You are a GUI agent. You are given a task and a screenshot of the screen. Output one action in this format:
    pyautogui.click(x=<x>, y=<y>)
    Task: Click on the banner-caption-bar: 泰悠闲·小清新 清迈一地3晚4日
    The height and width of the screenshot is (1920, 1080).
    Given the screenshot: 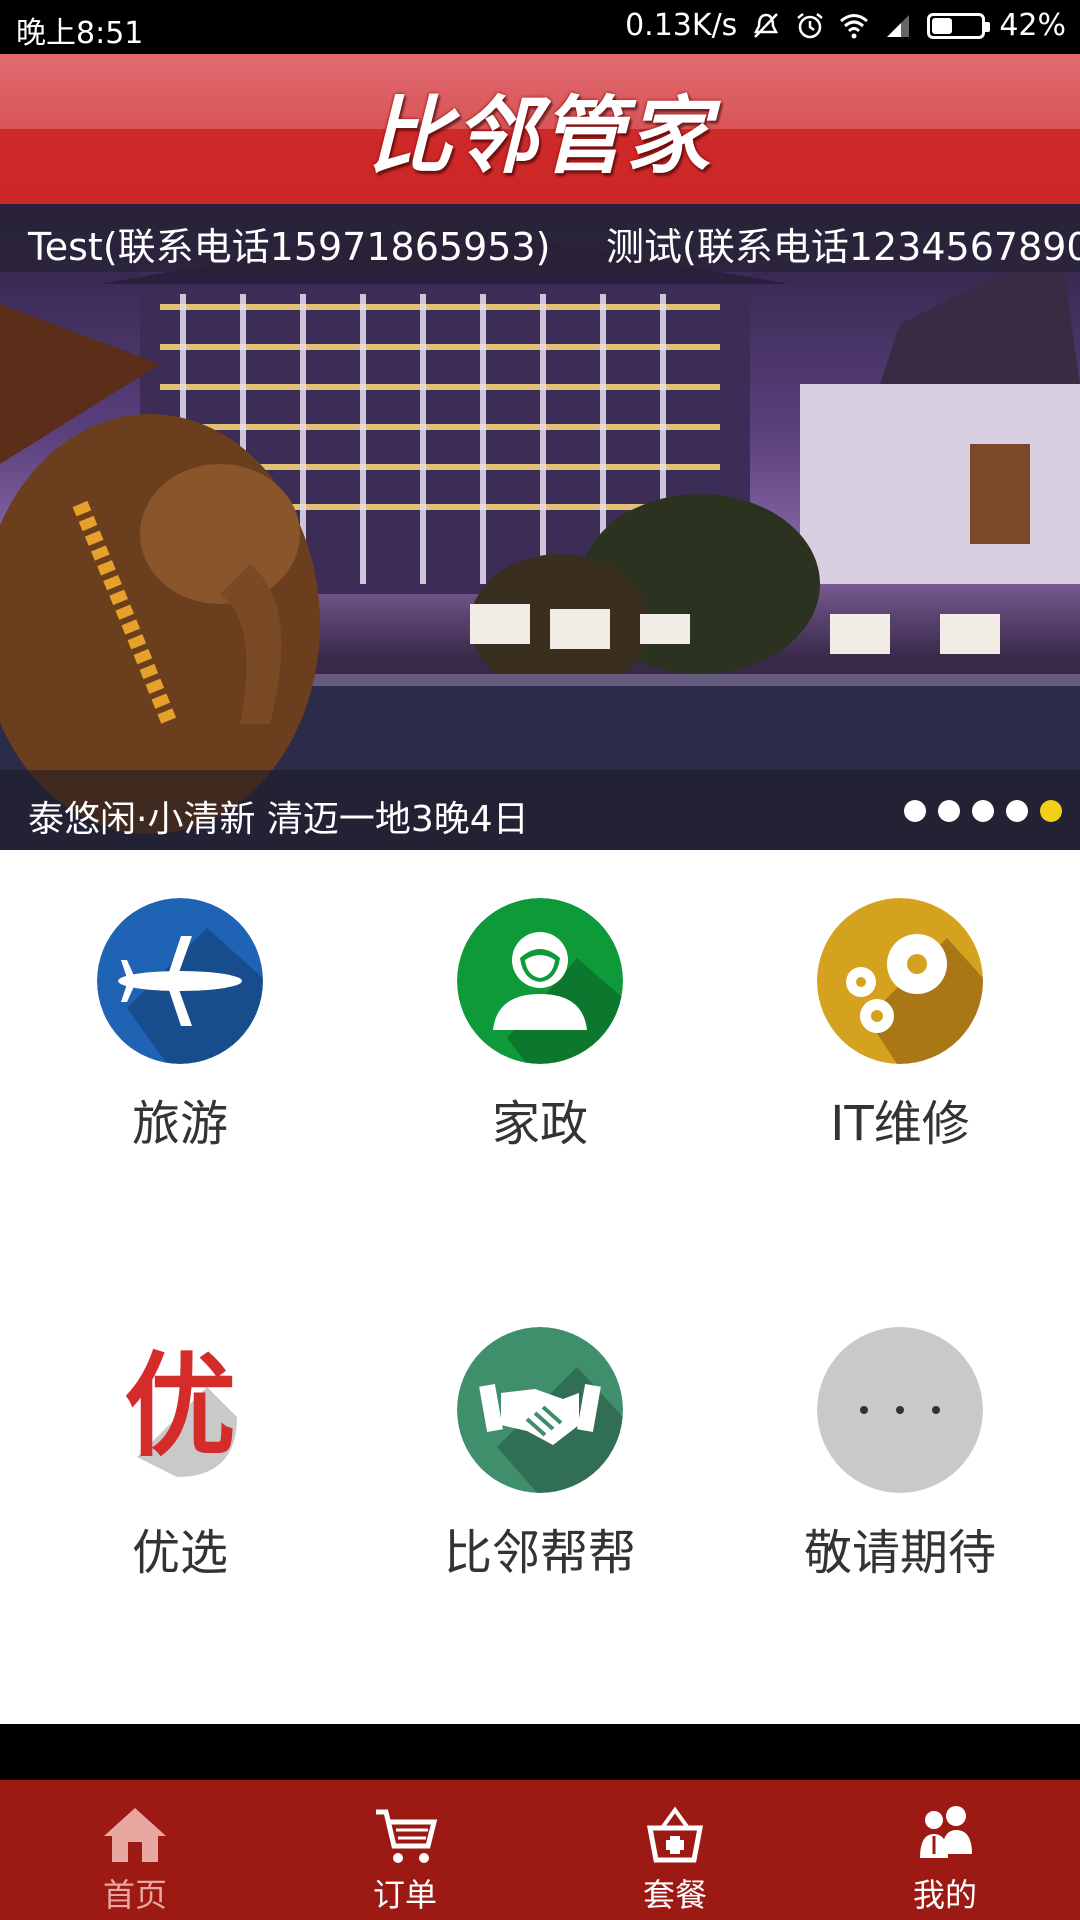 What is the action you would take?
    pyautogui.click(x=540, y=810)
    